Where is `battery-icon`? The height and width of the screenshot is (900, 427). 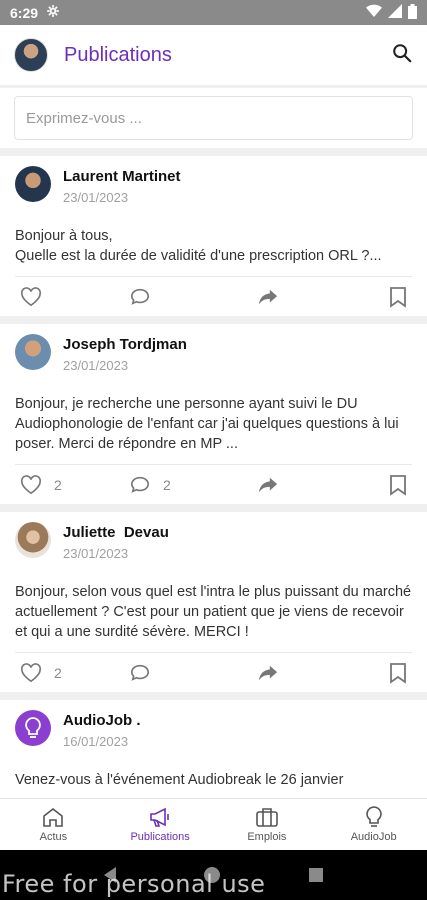 battery-icon is located at coordinates (412, 12).